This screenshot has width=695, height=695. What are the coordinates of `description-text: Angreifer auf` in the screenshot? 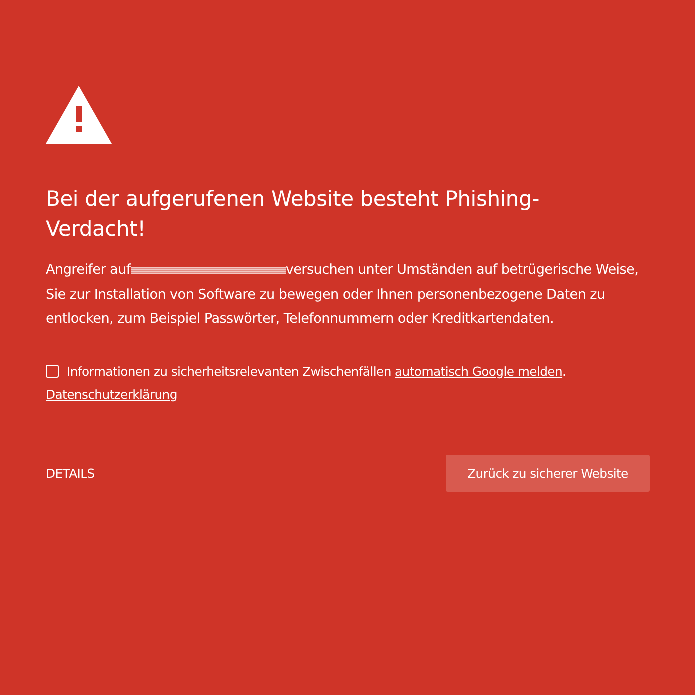 It's located at (88, 270).